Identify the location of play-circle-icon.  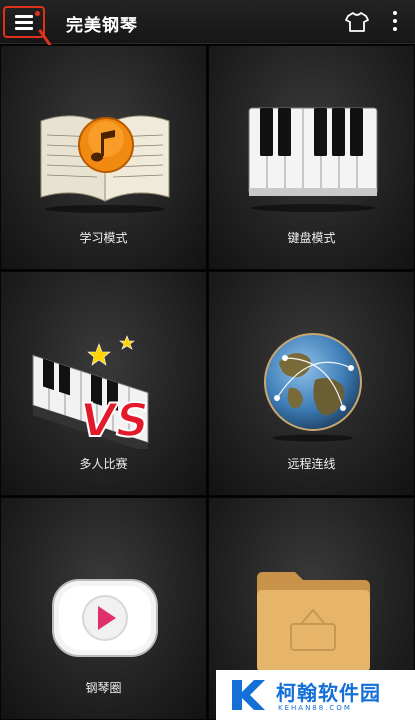
(105, 618).